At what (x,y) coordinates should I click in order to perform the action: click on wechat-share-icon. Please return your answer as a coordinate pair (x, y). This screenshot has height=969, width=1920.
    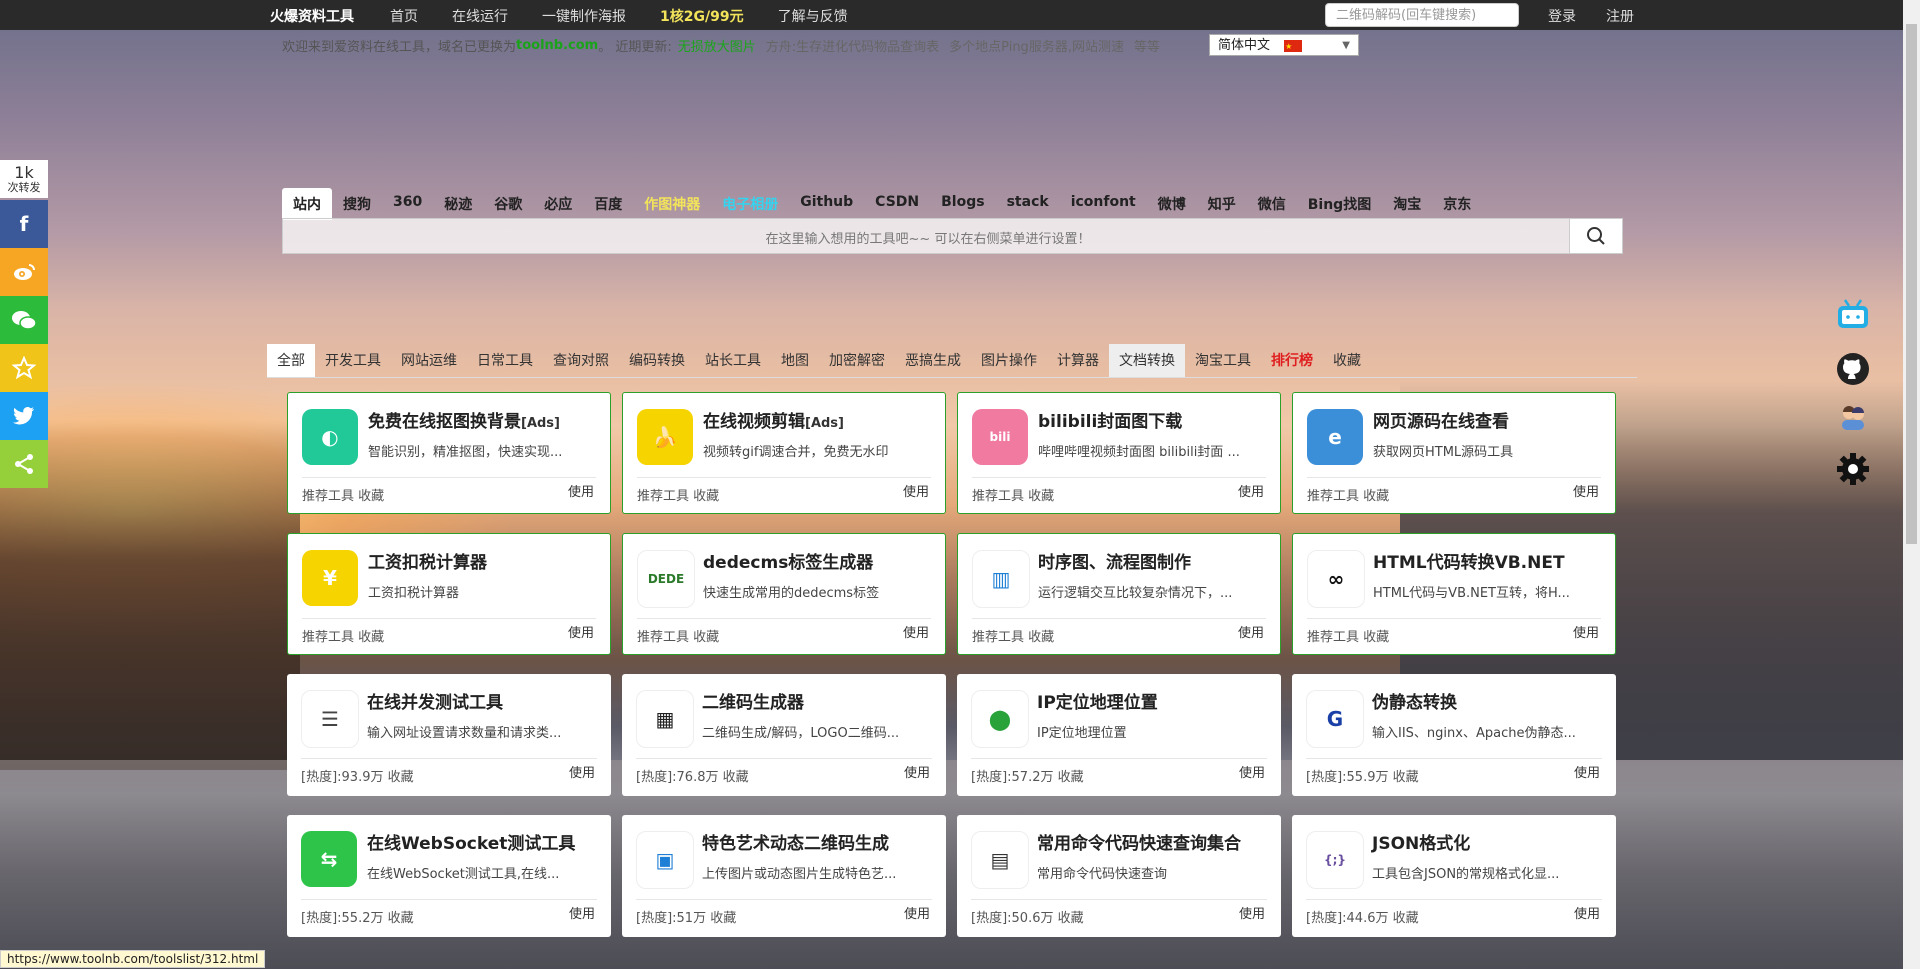
    Looking at the image, I should click on (24, 320).